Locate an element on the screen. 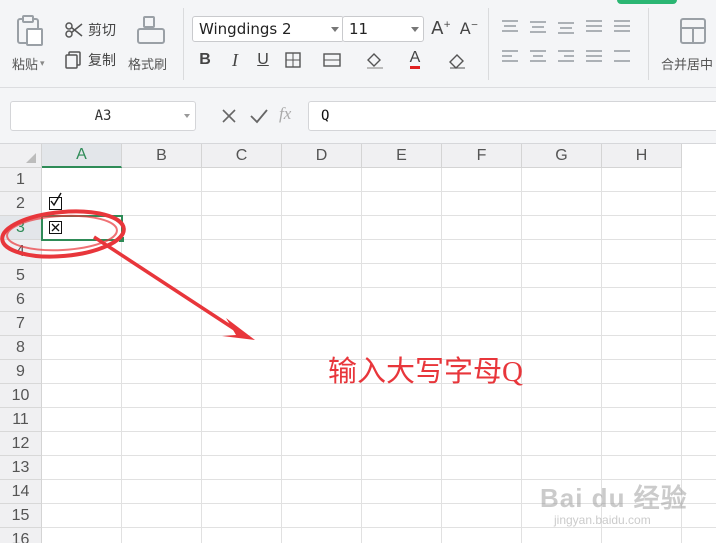 The image size is (716, 543). bold-button: B is located at coordinates (205, 60).